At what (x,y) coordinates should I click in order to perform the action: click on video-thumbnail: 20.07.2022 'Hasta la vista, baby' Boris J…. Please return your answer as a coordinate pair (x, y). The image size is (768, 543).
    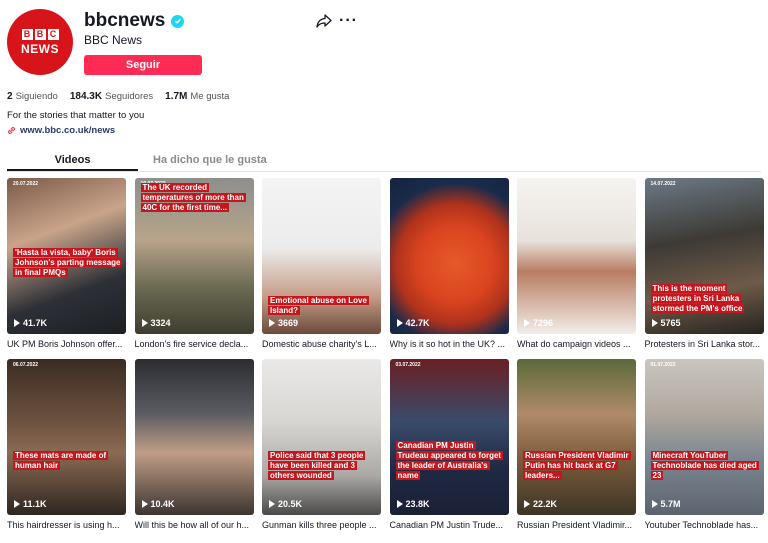
    Looking at the image, I should click on (66, 256).